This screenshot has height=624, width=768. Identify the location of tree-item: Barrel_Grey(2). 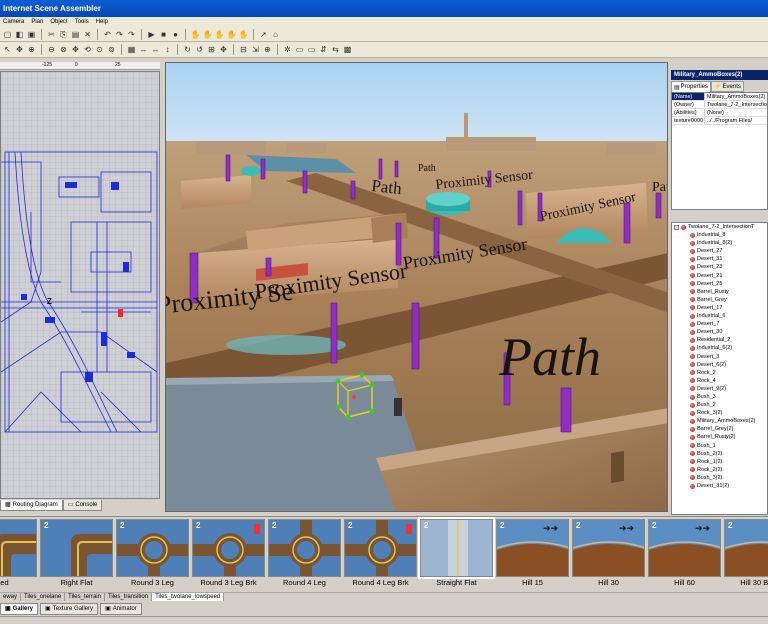
(719, 429).